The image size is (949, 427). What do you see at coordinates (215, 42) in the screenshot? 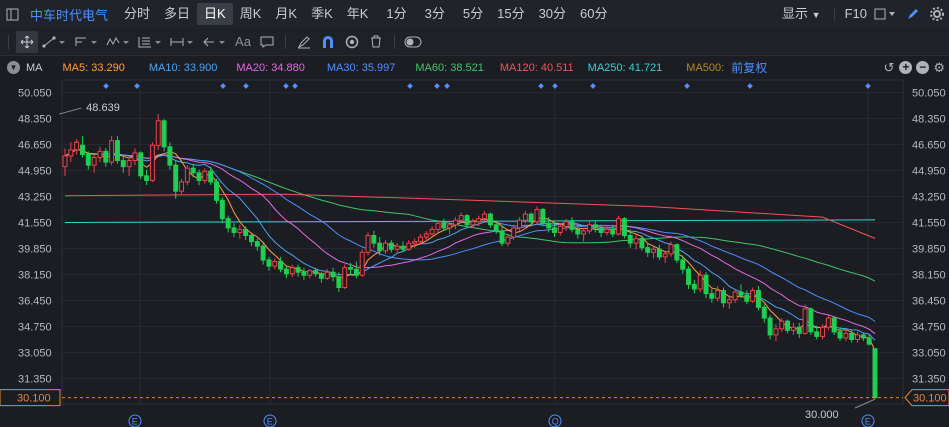
I see `arrow-left-icon` at bounding box center [215, 42].